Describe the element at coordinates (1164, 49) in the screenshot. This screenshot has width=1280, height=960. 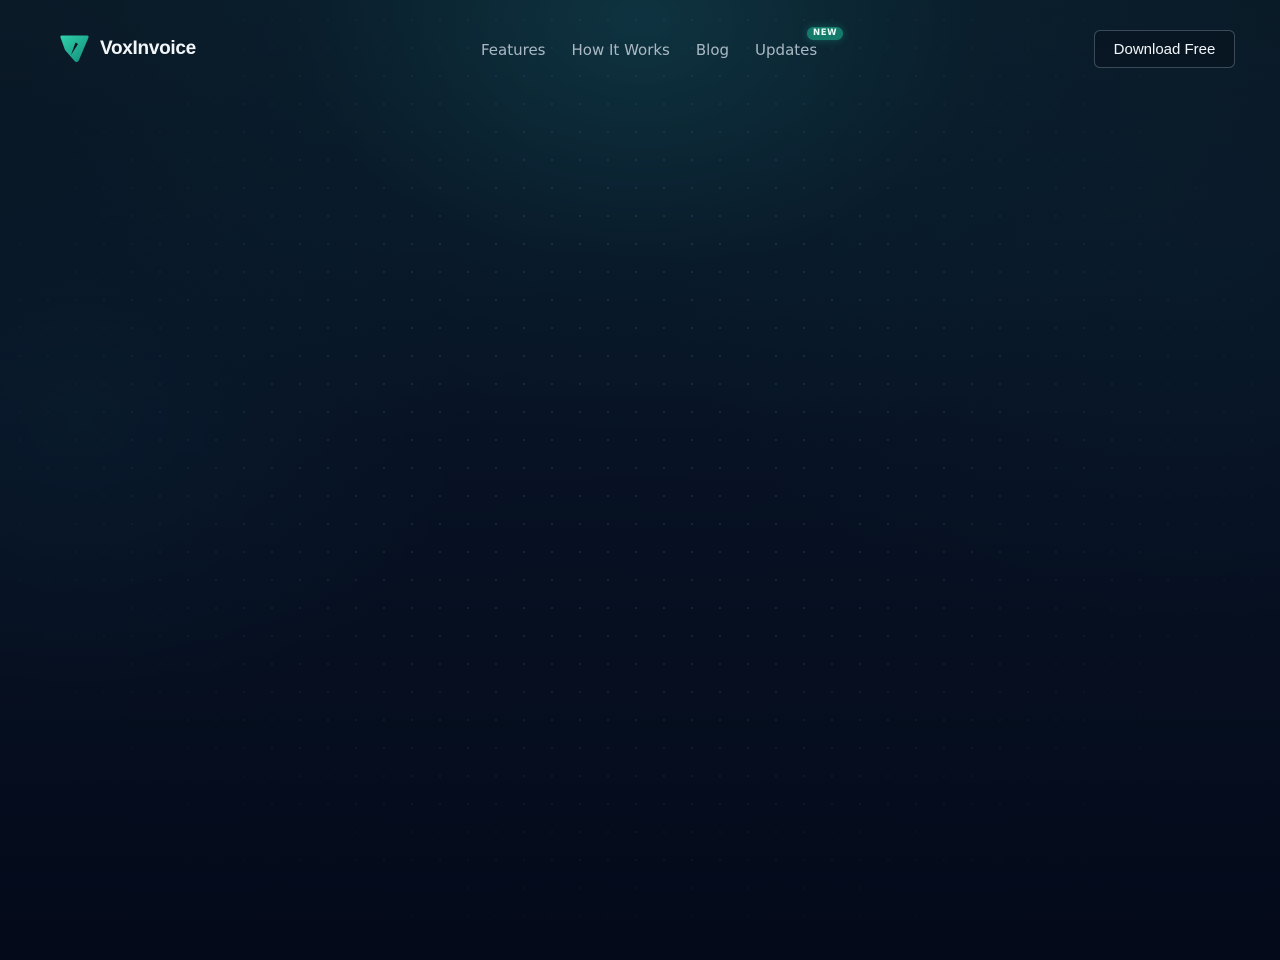
I see `download-free-button: Download Free` at that location.